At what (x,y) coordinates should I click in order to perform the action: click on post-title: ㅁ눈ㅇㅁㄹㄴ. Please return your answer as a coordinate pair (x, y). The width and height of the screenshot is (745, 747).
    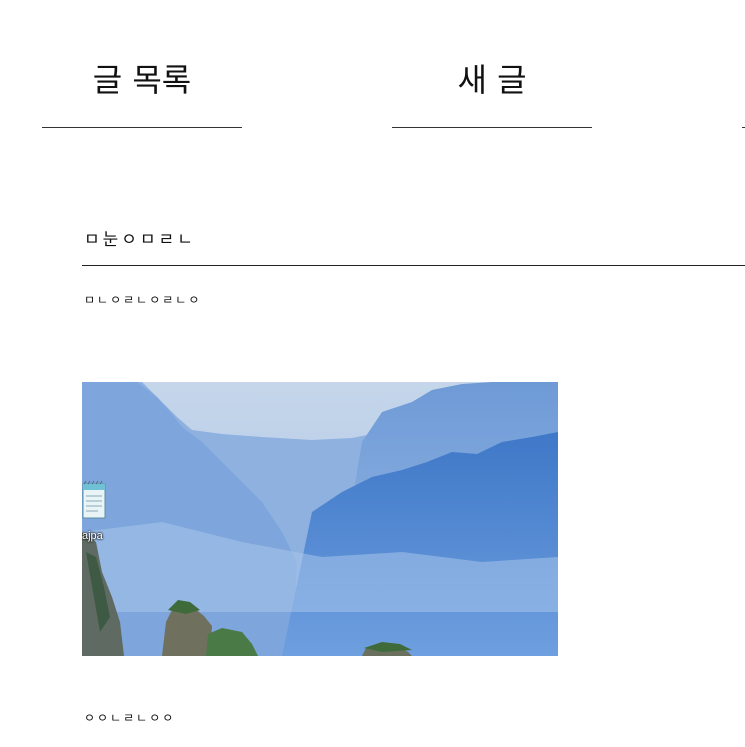
    Looking at the image, I should click on (140, 240).